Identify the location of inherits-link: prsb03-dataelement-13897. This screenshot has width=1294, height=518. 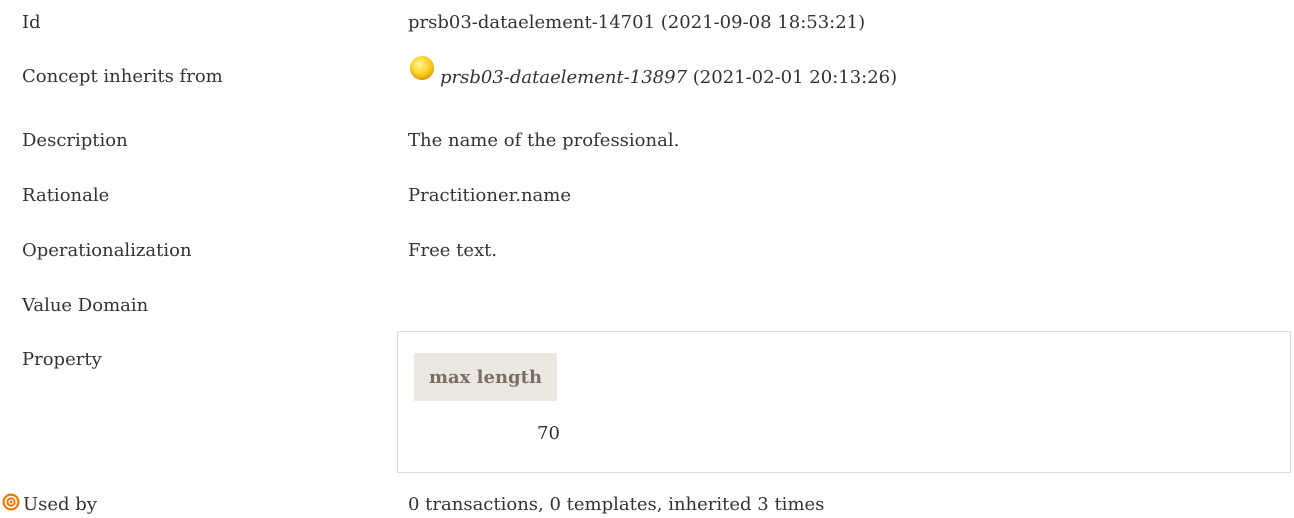
(563, 77).